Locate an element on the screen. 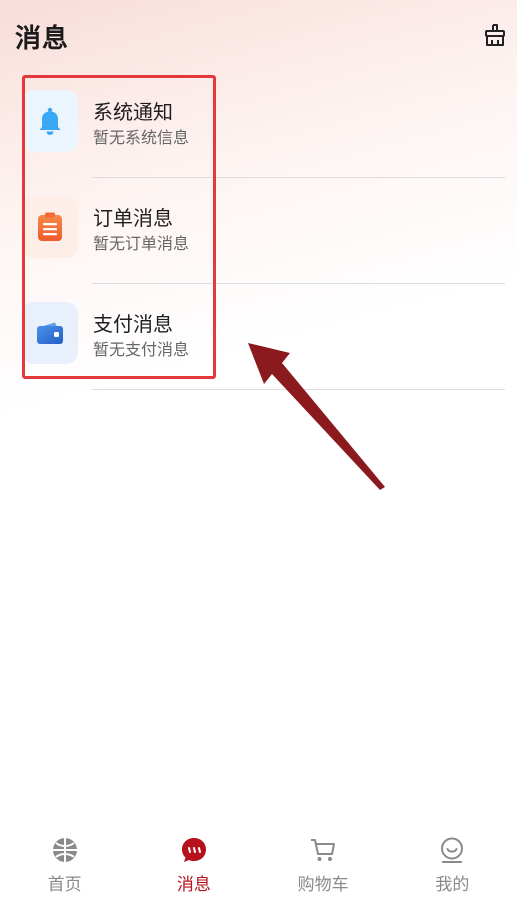  bell-icon is located at coordinates (50, 121).